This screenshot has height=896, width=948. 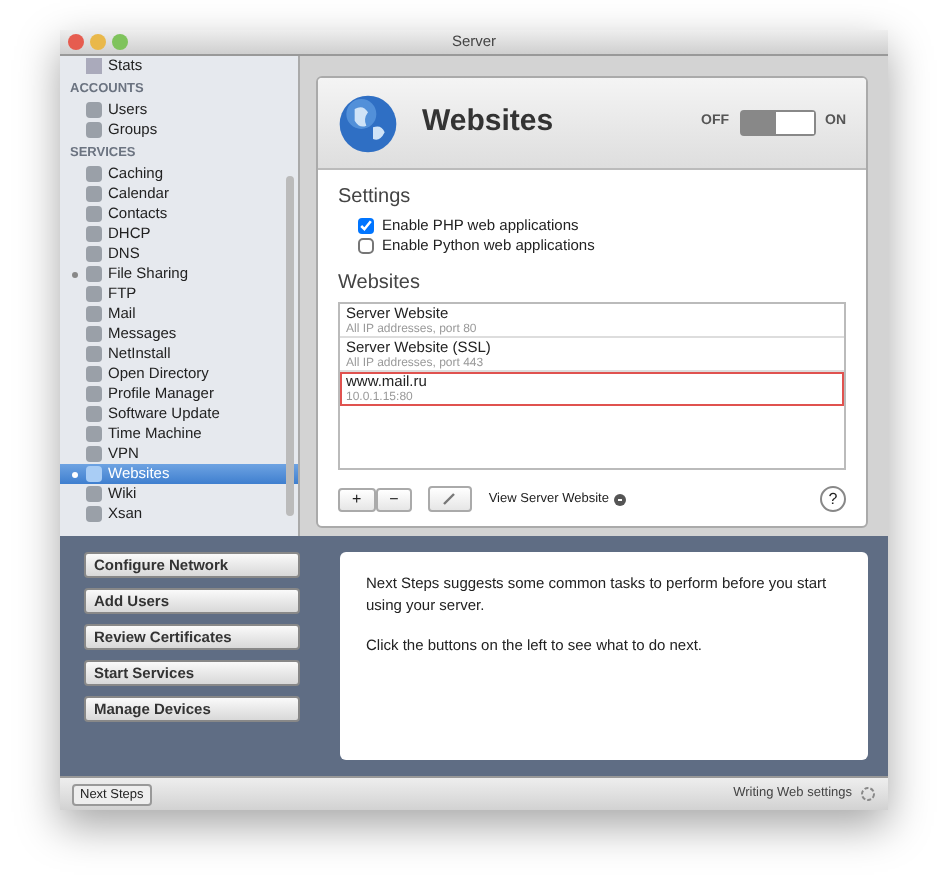 What do you see at coordinates (290, 346) in the screenshot?
I see `scrollbar` at bounding box center [290, 346].